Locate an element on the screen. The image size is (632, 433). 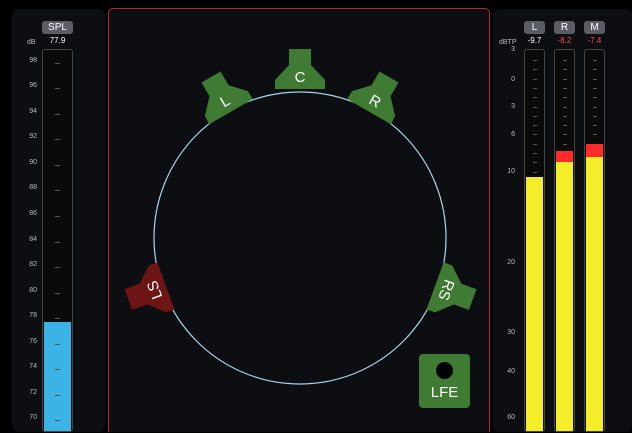
spl-readout: 77.9 is located at coordinates (57, 40).